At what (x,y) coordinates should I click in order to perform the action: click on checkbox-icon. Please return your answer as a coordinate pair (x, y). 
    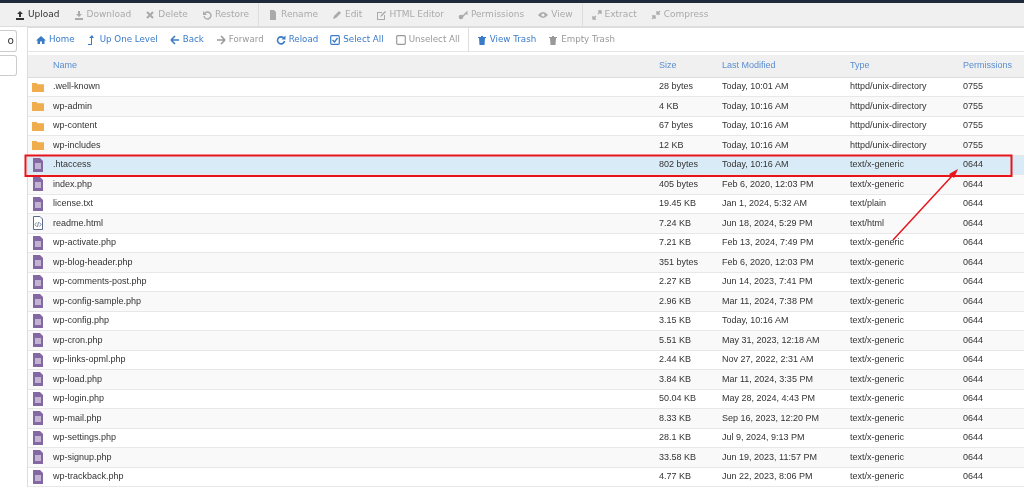
    Looking at the image, I should click on (400, 39).